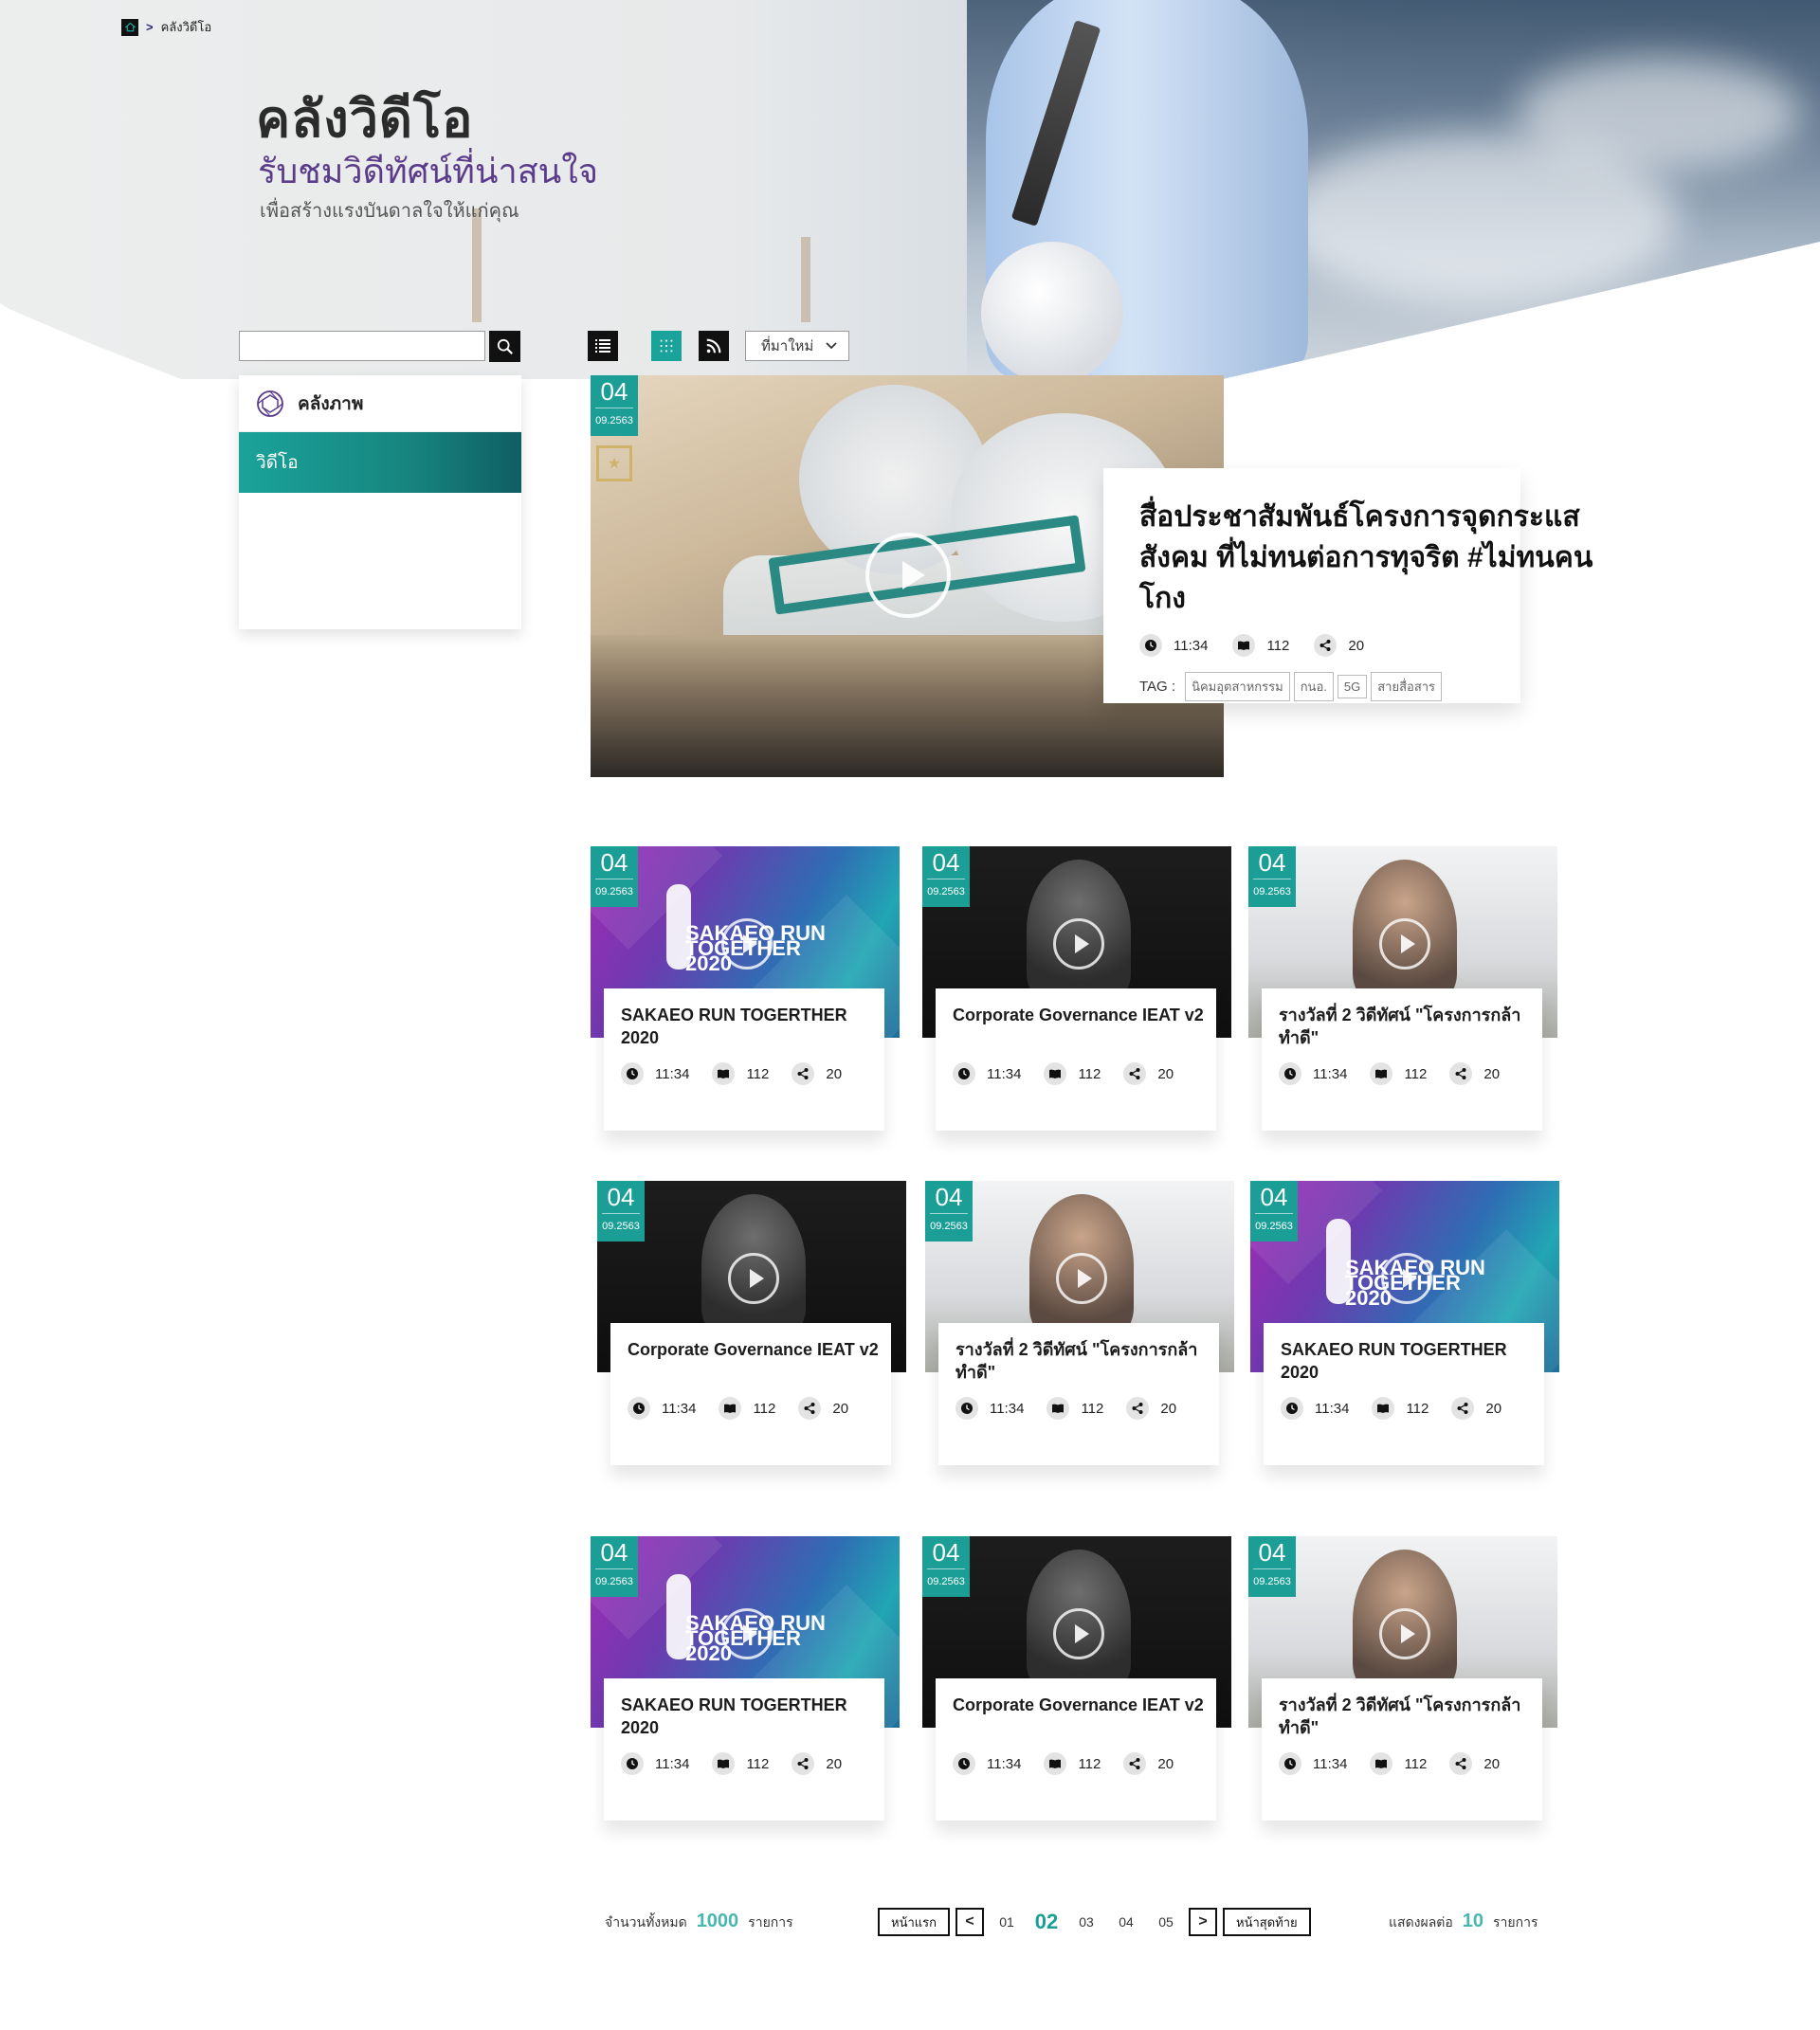 The height and width of the screenshot is (2030, 1820). Describe the element at coordinates (380, 463) in the screenshot. I see `sidebar-item-videos: วิดีโอ` at that location.